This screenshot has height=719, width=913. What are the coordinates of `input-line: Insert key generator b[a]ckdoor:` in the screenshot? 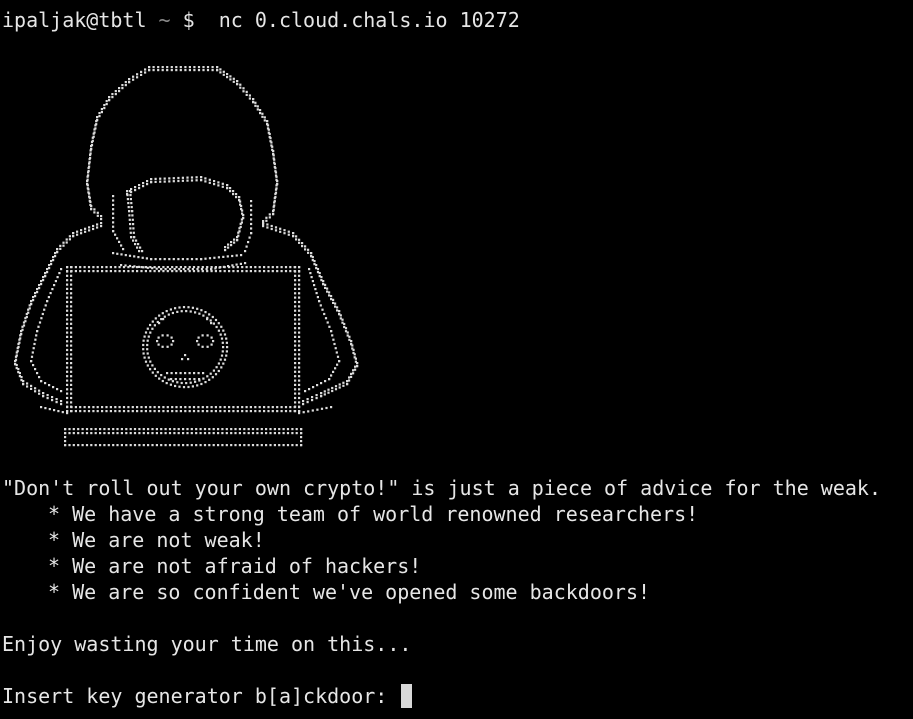 It's located at (207, 696).